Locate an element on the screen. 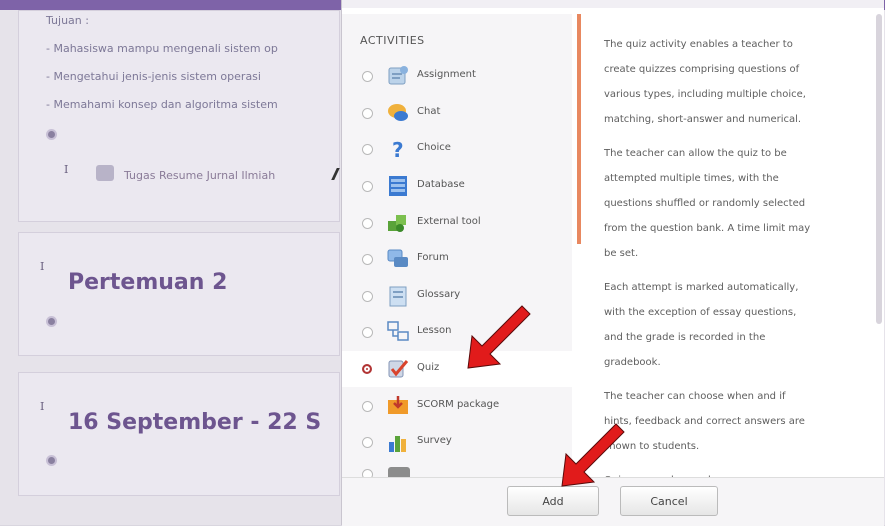 Image resolution: width=885 pixels, height=526 pixels. quiz-icon is located at coordinates (398, 369).